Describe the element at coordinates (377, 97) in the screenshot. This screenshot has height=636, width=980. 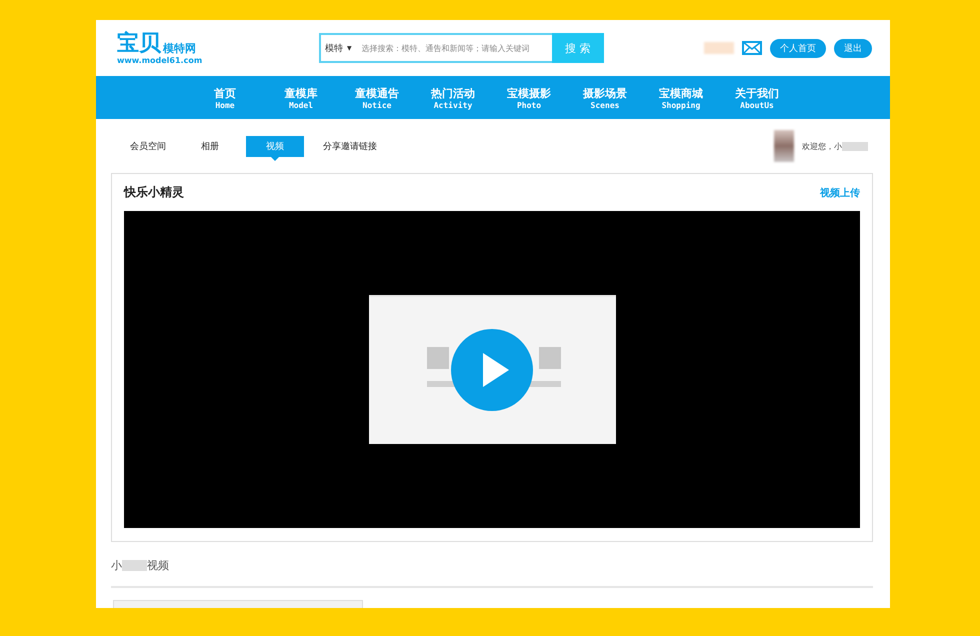
I see `nav-item: 童模通告 Notice` at that location.